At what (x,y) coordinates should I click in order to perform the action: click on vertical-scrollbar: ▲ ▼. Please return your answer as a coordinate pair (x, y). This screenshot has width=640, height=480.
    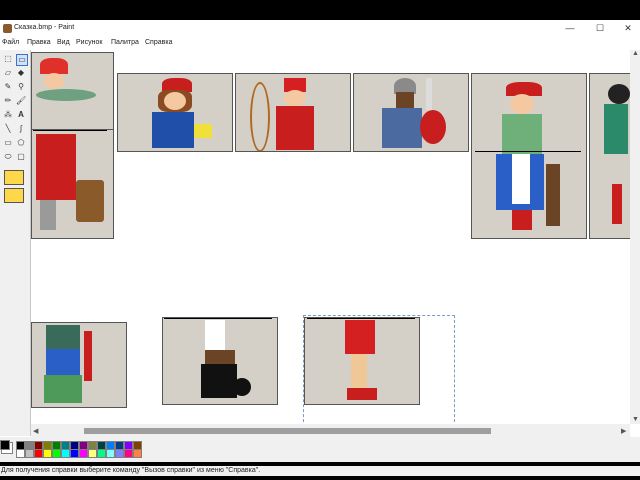
    Looking at the image, I should click on (635, 237).